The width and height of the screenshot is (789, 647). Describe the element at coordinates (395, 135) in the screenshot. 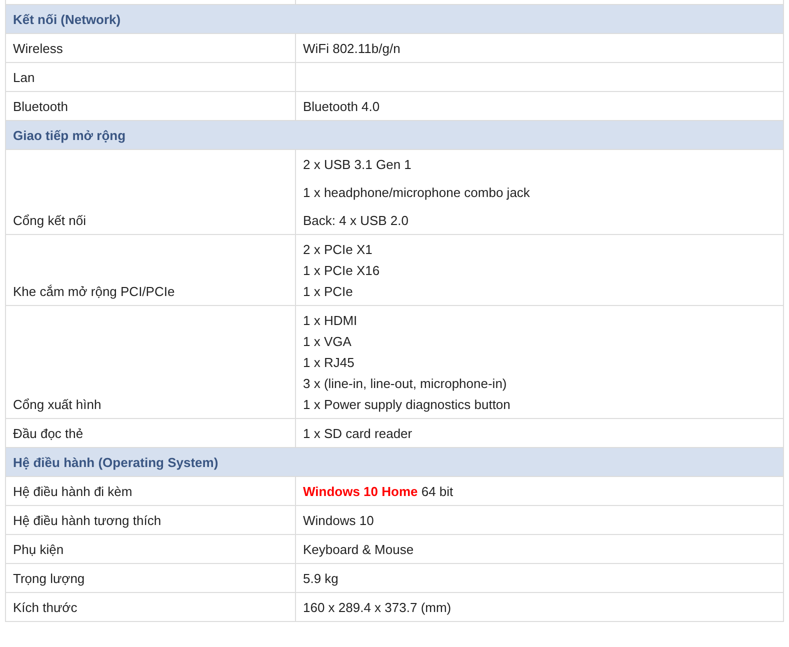

I see `section-header: Giao tiếp mở rộng` at that location.